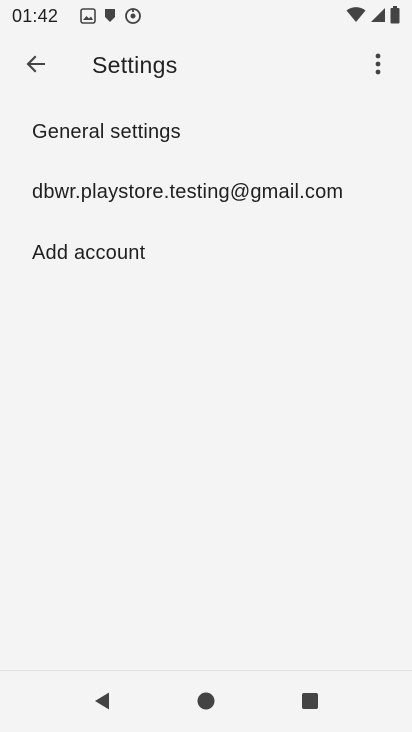 The width and height of the screenshot is (412, 732). I want to click on status-time: 01:42, so click(35, 16).